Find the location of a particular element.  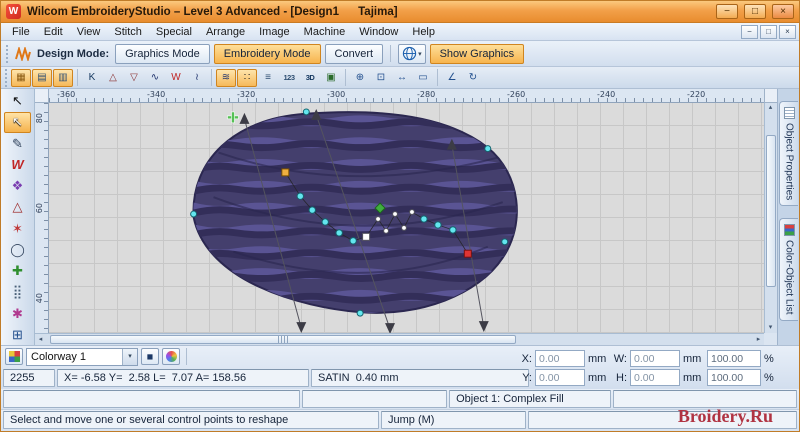

chevron-down-icon: ▾ is located at coordinates (129, 356).